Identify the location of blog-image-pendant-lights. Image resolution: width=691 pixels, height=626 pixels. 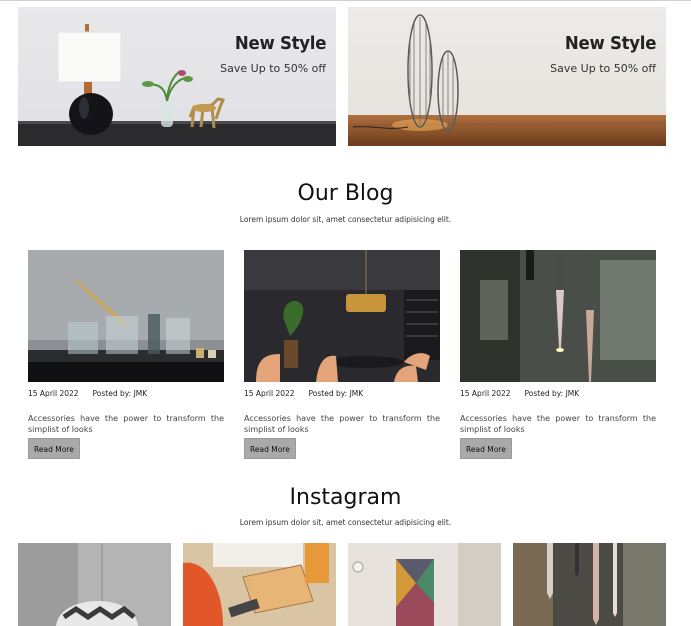
(558, 316).